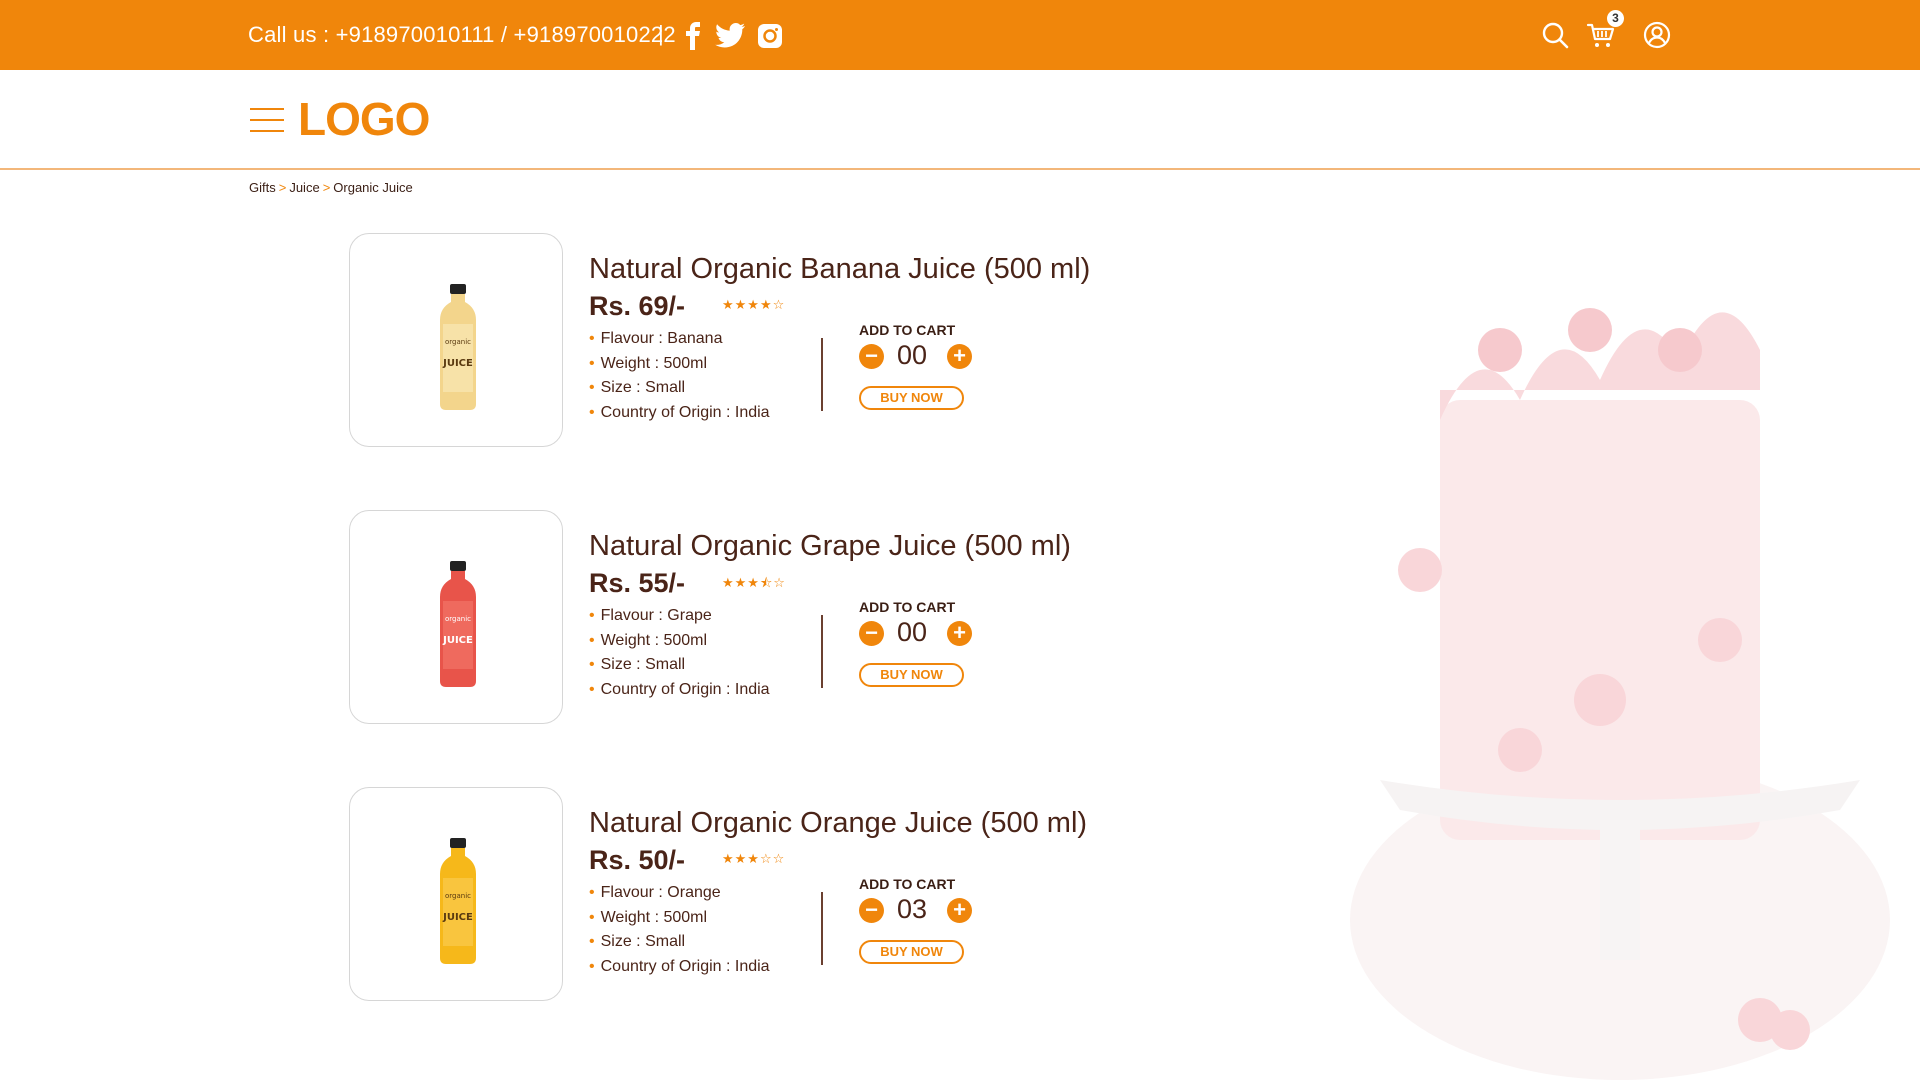 The image size is (1920, 1080). Describe the element at coordinates (839, 269) in the screenshot. I see `product-name: Natural Organic Banana Juice (500 ml)` at that location.